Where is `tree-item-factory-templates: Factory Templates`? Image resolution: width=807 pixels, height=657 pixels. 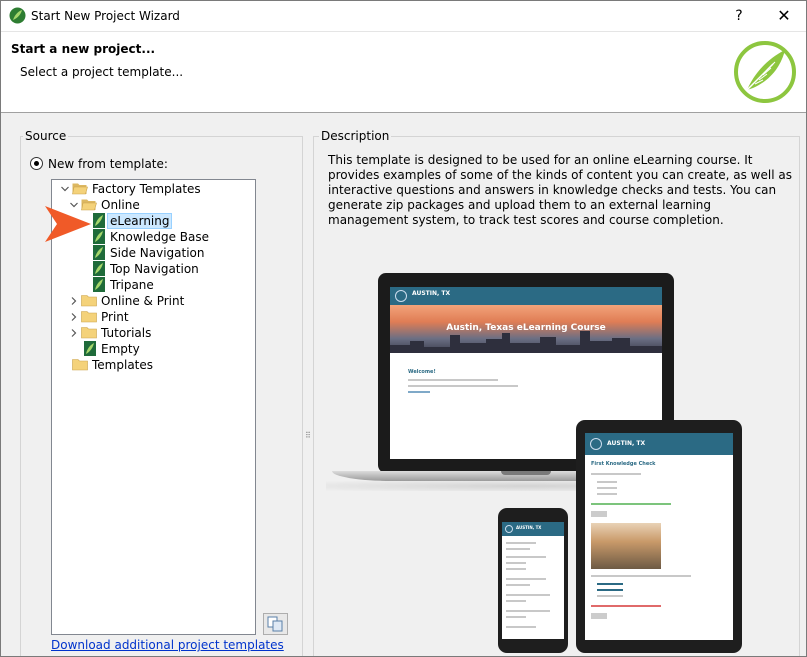 tree-item-factory-templates: Factory Templates is located at coordinates (153, 189).